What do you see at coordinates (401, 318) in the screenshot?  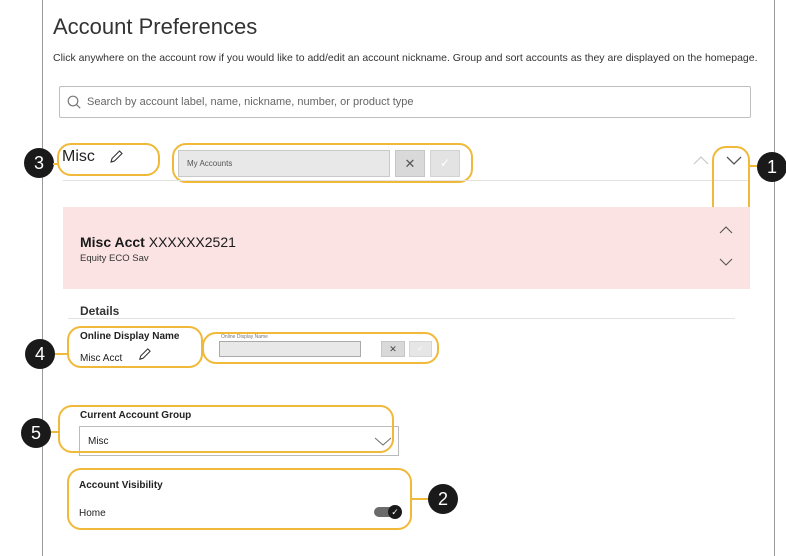 I see `details-divider` at bounding box center [401, 318].